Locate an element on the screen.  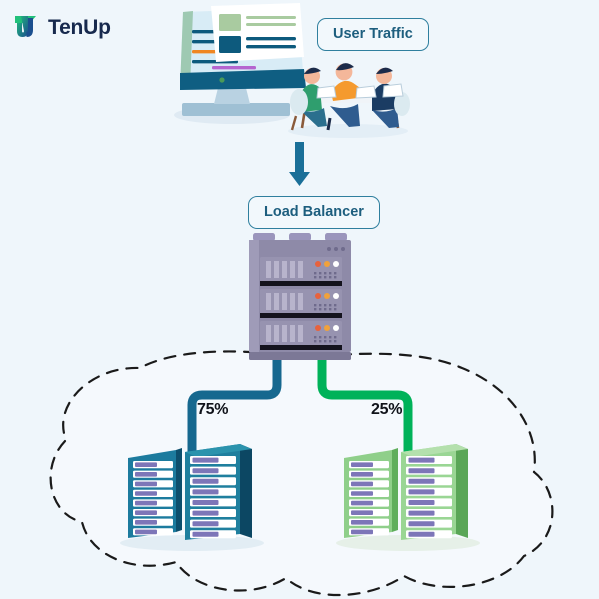
user-traffic-illustration is located at coordinates (292, 94).